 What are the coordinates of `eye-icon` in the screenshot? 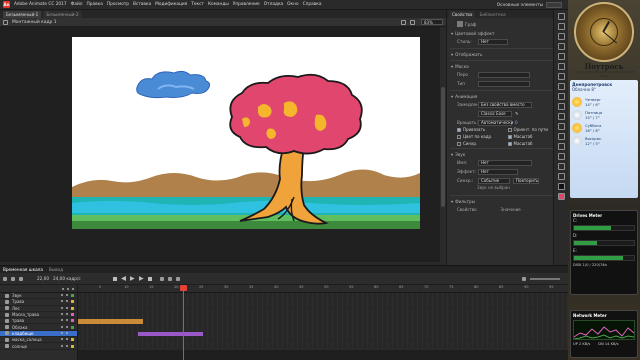 It's located at (63, 288).